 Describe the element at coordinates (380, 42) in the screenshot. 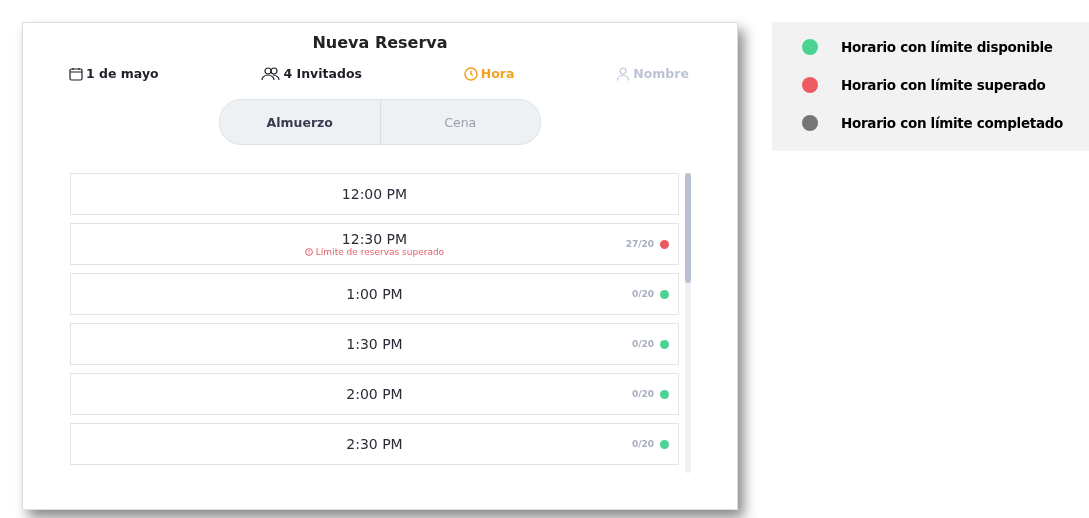

I see `dialog-title: Nueva Reserva` at that location.